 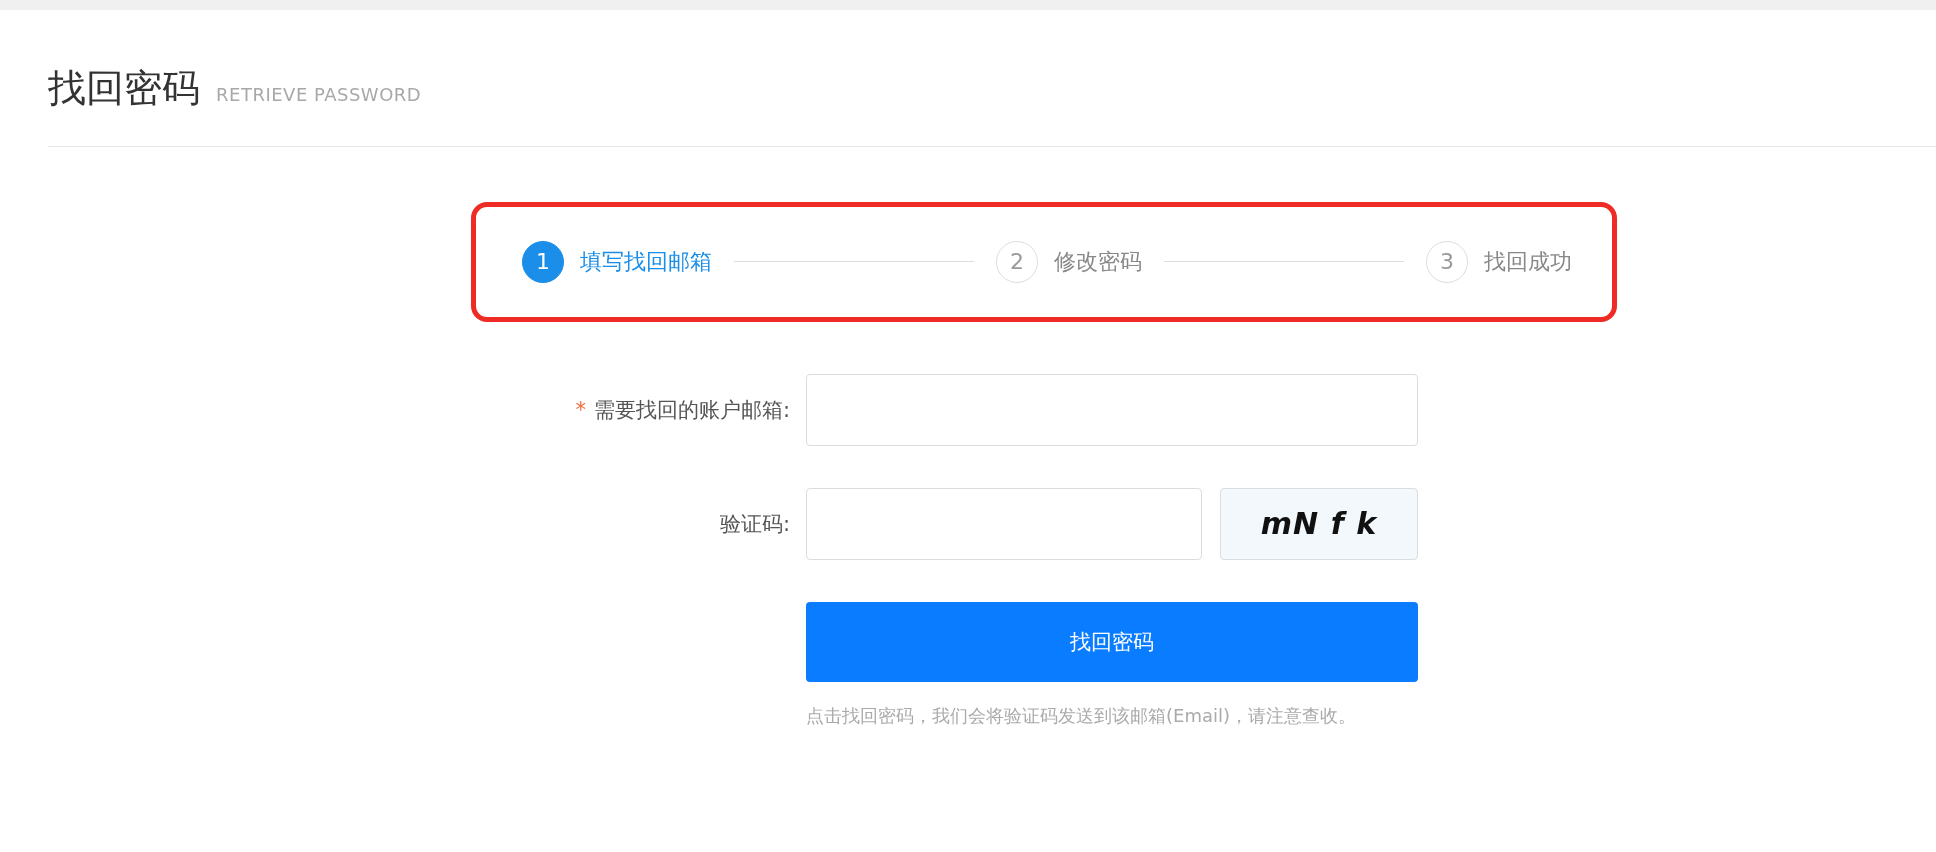 I want to click on step-label: 修改密码, so click(x=1098, y=261).